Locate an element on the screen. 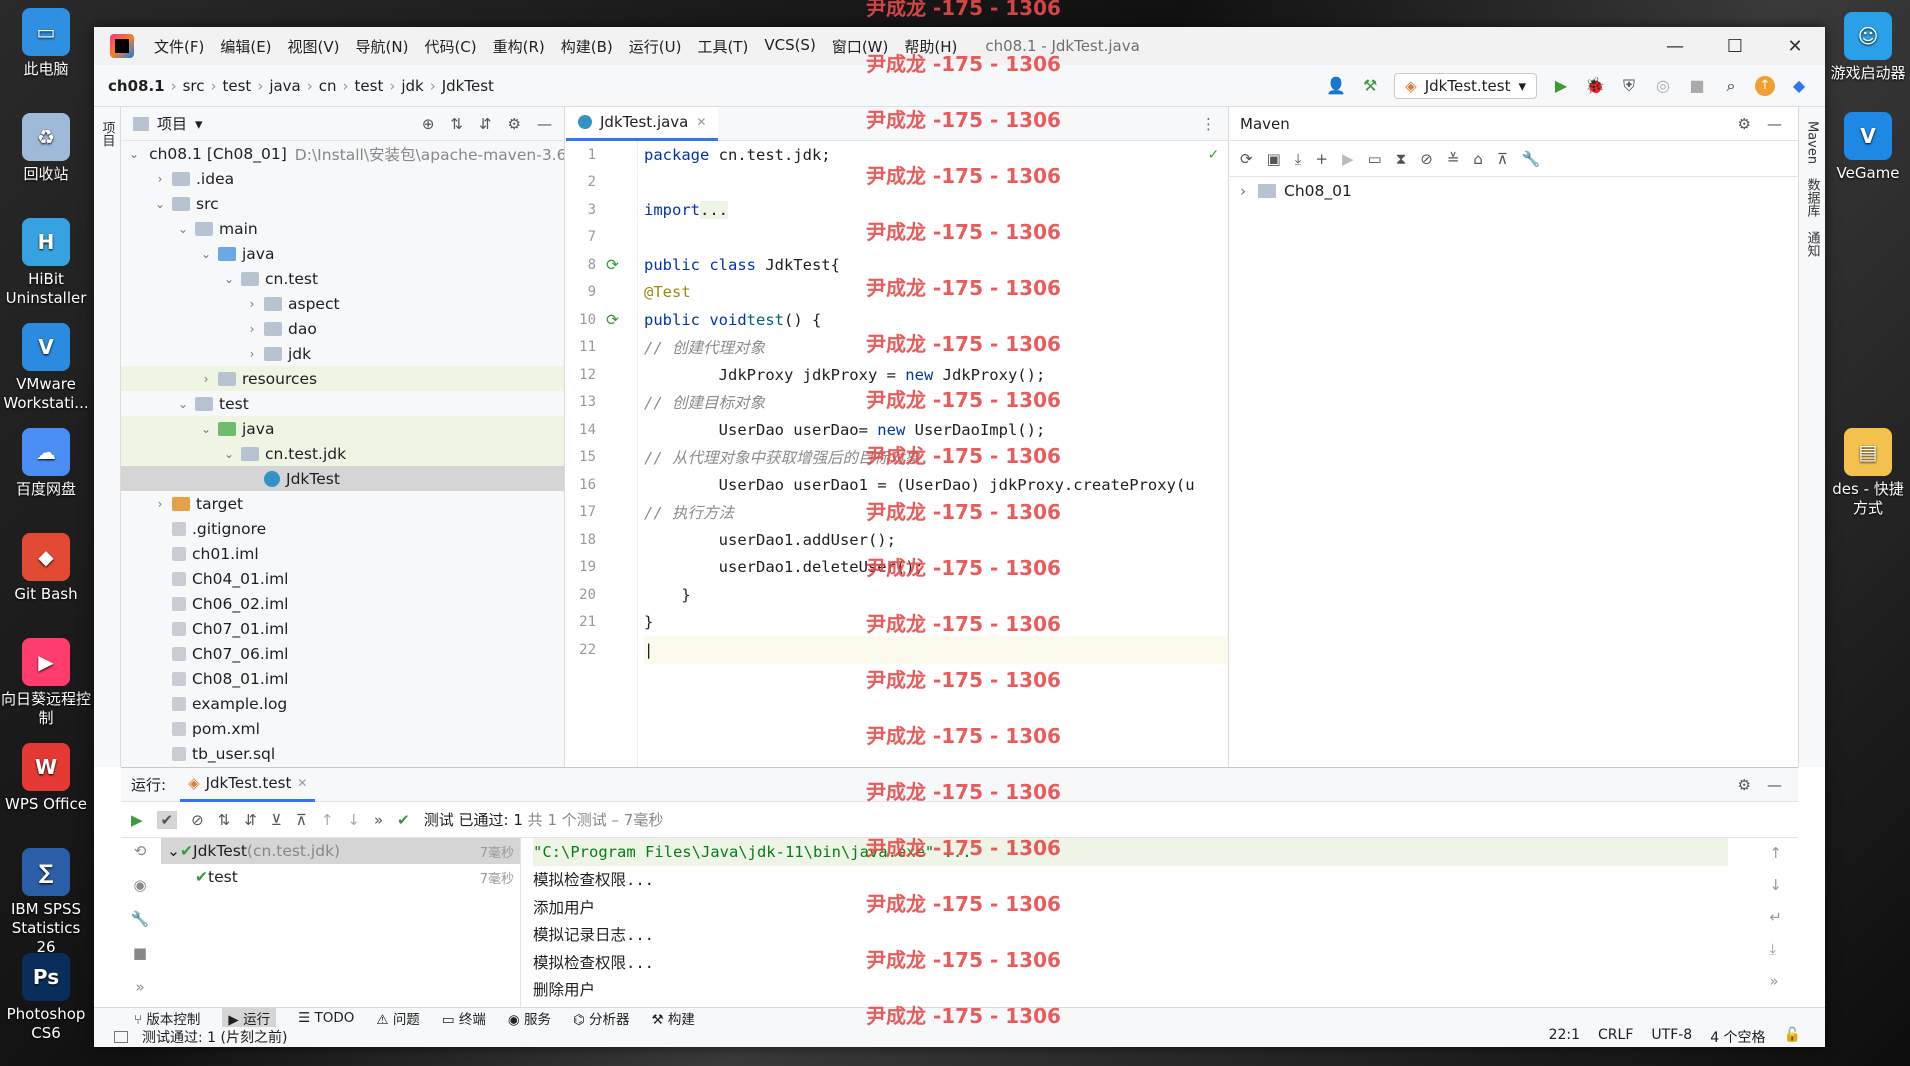 This screenshot has height=1066, width=1910. close-button: ✕ is located at coordinates (1795, 46).